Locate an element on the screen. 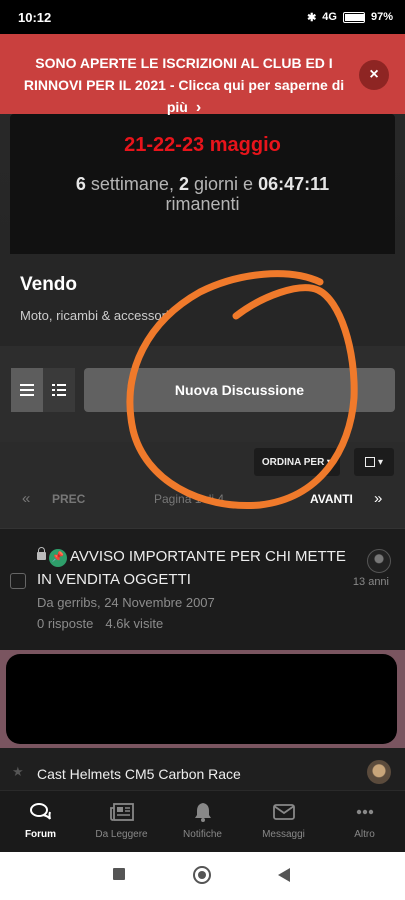 The height and width of the screenshot is (900, 405). thread-select-checkbox is located at coordinates (18, 581).